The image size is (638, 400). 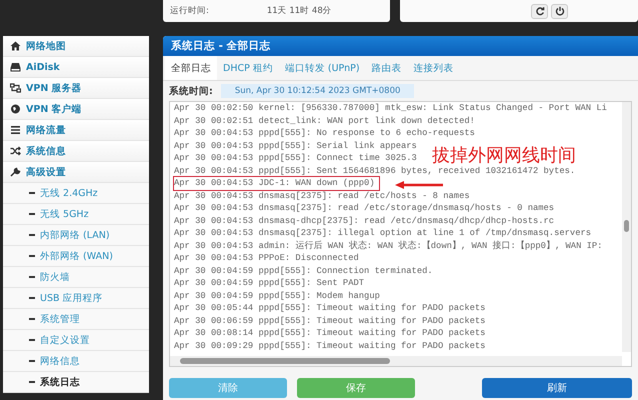 I want to click on sidebar-subitem: 无线 2.4GHz, so click(x=76, y=193).